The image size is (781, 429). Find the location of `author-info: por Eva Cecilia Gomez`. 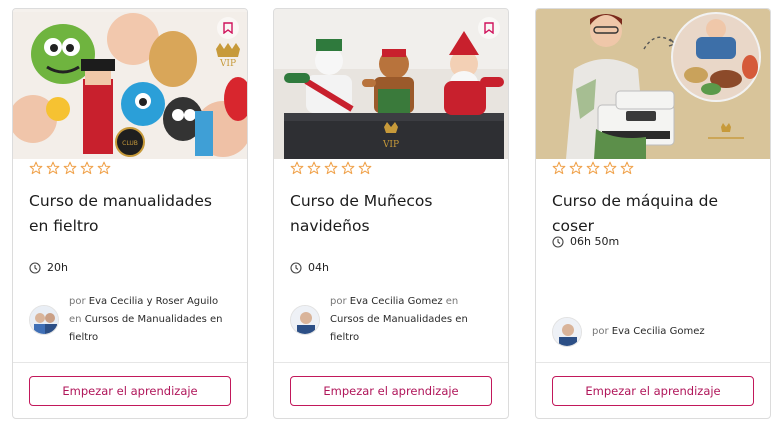

author-info: por Eva Cecilia Gomez is located at coordinates (654, 332).